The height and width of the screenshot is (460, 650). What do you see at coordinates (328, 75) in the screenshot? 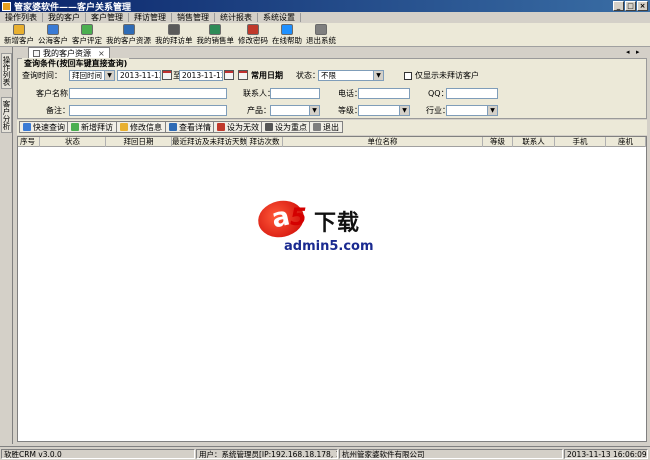
I see `status-value: 不限` at bounding box center [328, 75].